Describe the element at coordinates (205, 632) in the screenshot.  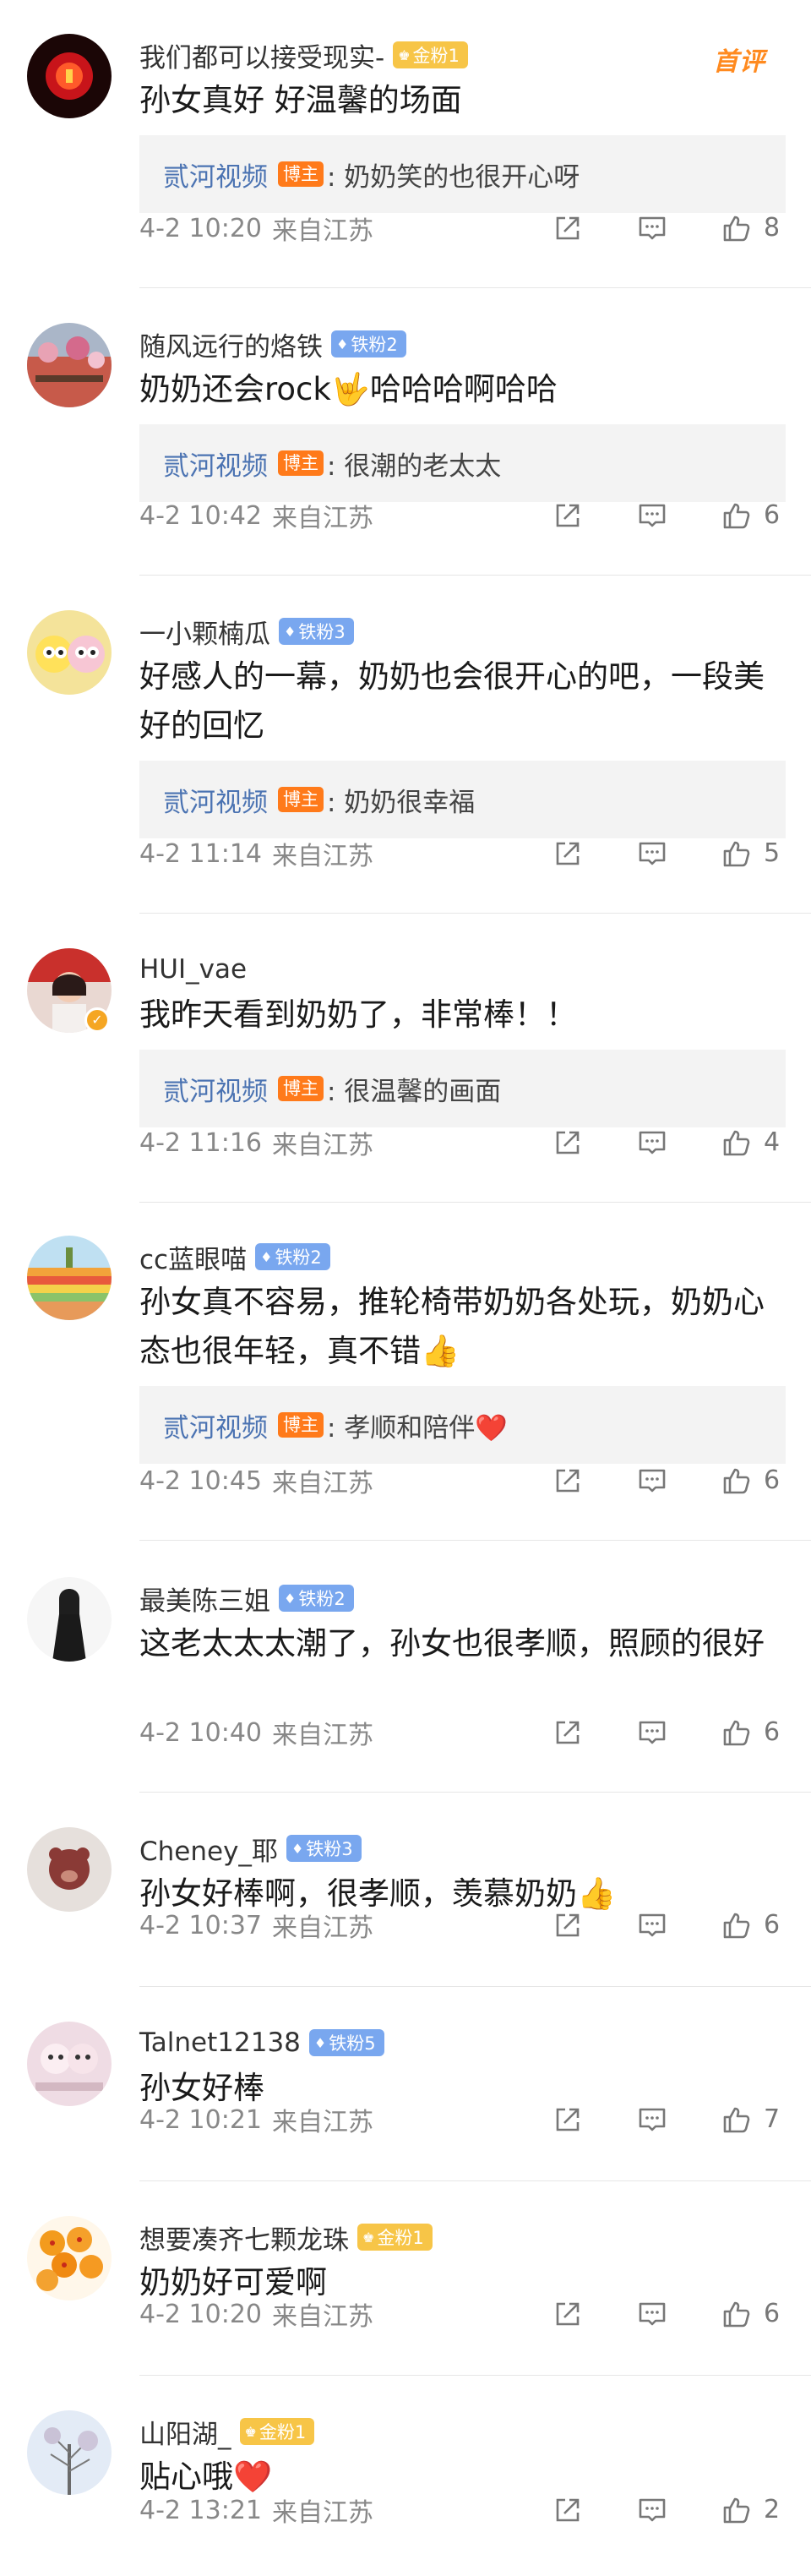
I see `username: 一小颗楠瓜` at that location.